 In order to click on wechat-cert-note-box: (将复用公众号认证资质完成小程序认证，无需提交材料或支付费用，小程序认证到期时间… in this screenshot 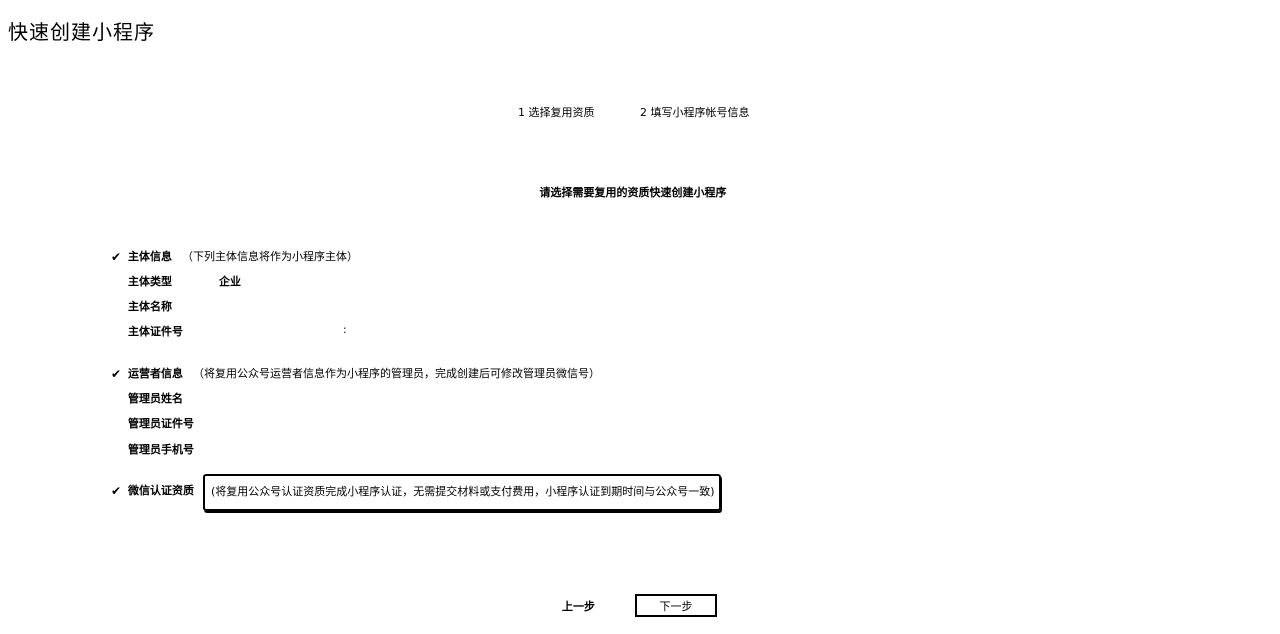, I will do `click(462, 492)`.